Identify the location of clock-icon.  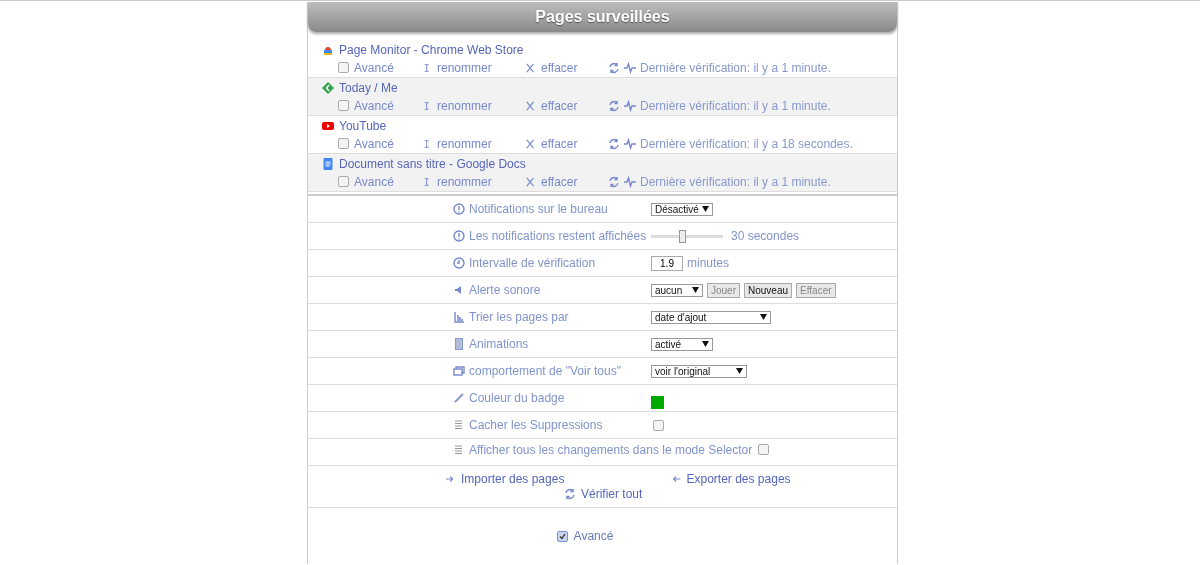
(459, 263).